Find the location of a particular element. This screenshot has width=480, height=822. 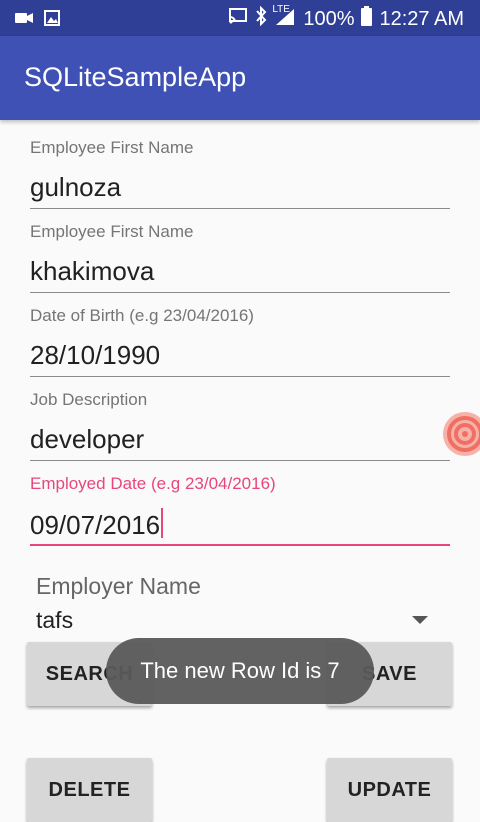

update-button: UPDATE is located at coordinates (389, 790).